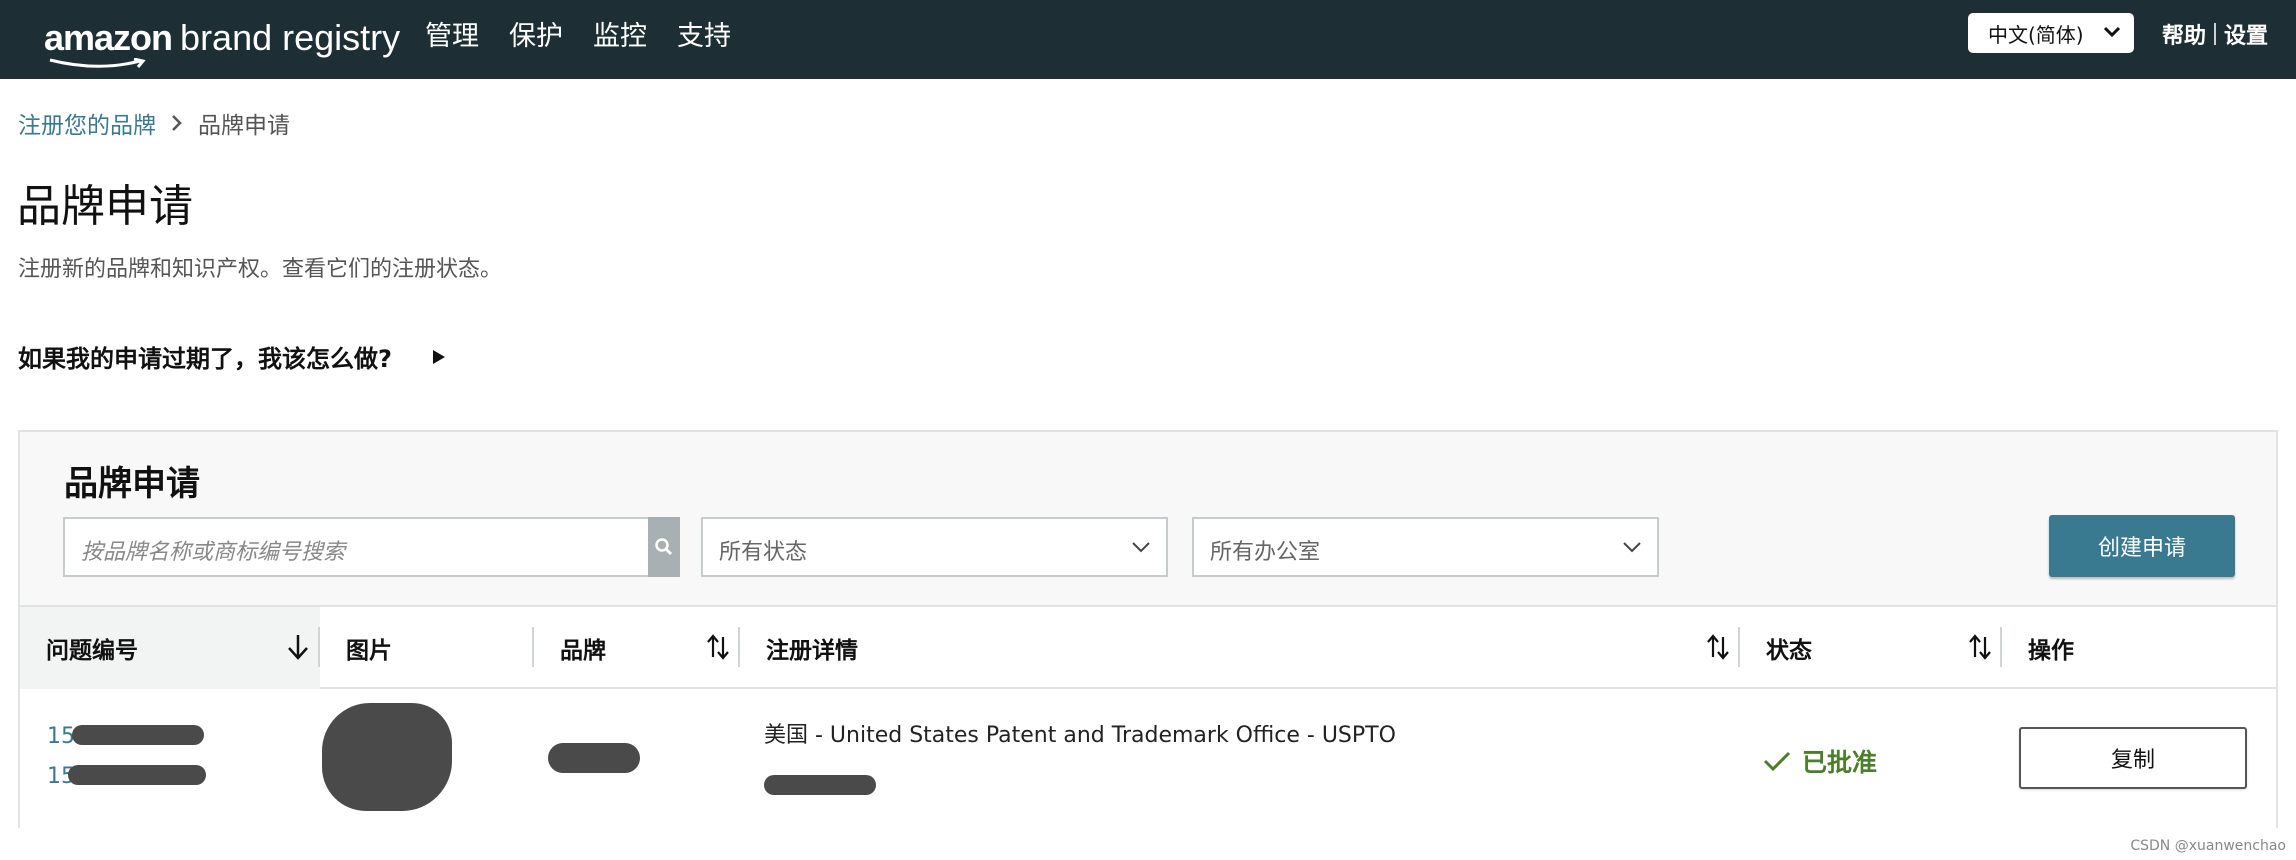 The image size is (2296, 860). What do you see at coordinates (369, 651) in the screenshot?
I see `column-label: 图片` at bounding box center [369, 651].